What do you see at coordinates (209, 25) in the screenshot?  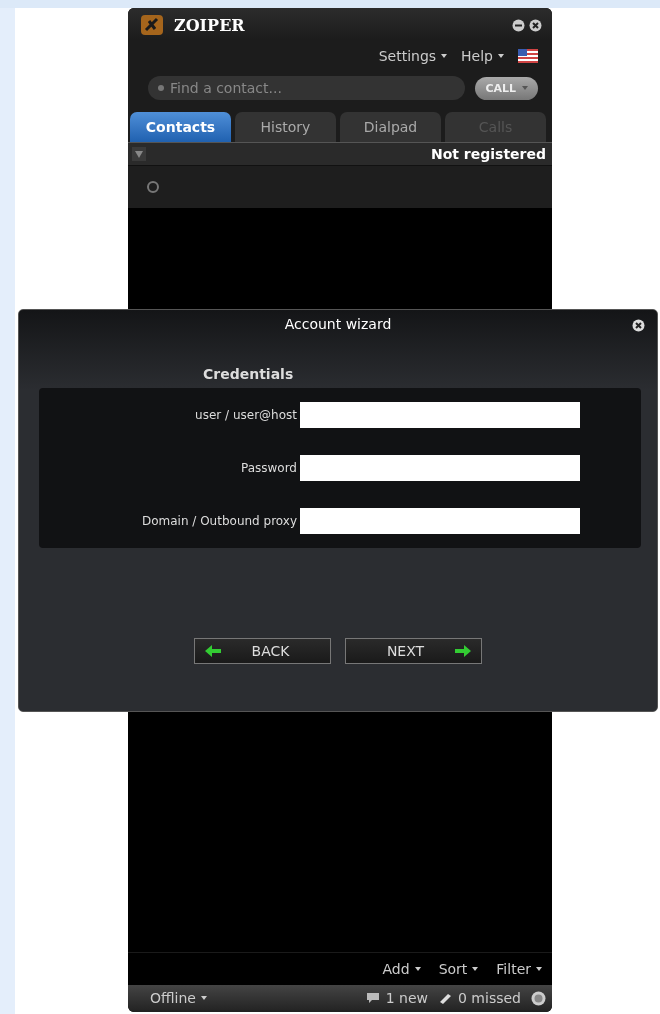 I see `window-title: ZOIPER` at bounding box center [209, 25].